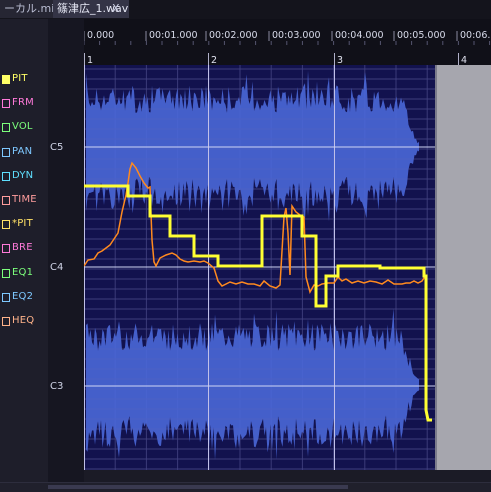 This screenshot has width=491, height=492. I want to click on param-pan: PAN, so click(24, 153).